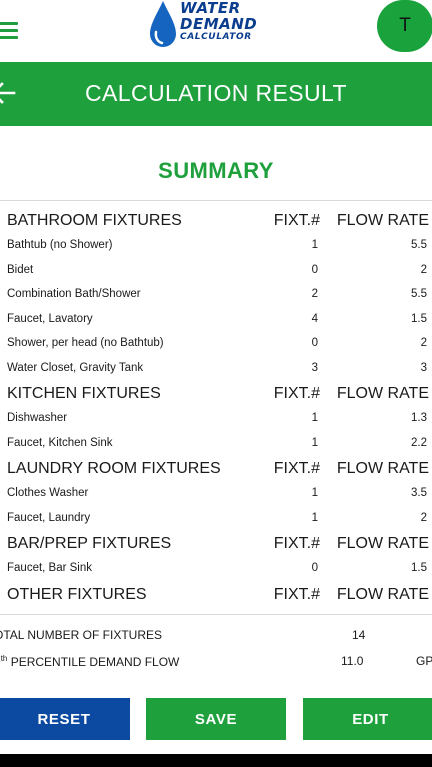  What do you see at coordinates (10, 31) in the screenshot?
I see `menu-icon` at bounding box center [10, 31].